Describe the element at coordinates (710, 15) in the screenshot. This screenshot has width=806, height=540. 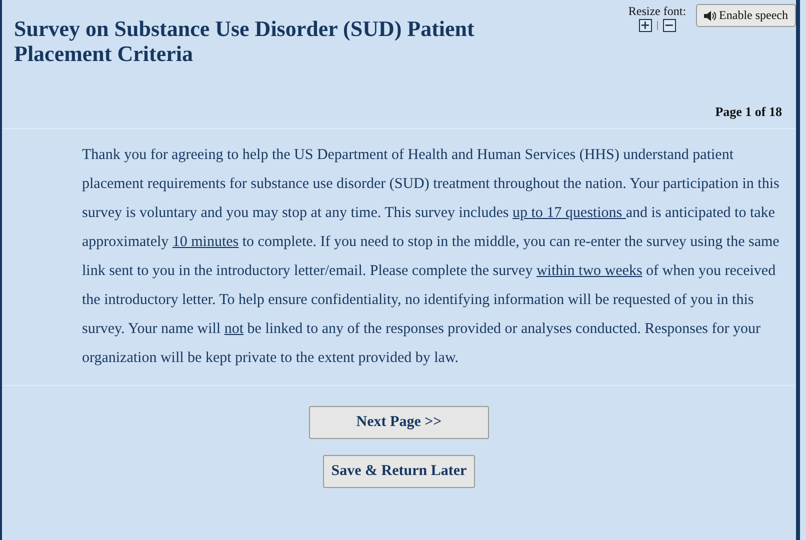
I see `speaker-icon` at that location.